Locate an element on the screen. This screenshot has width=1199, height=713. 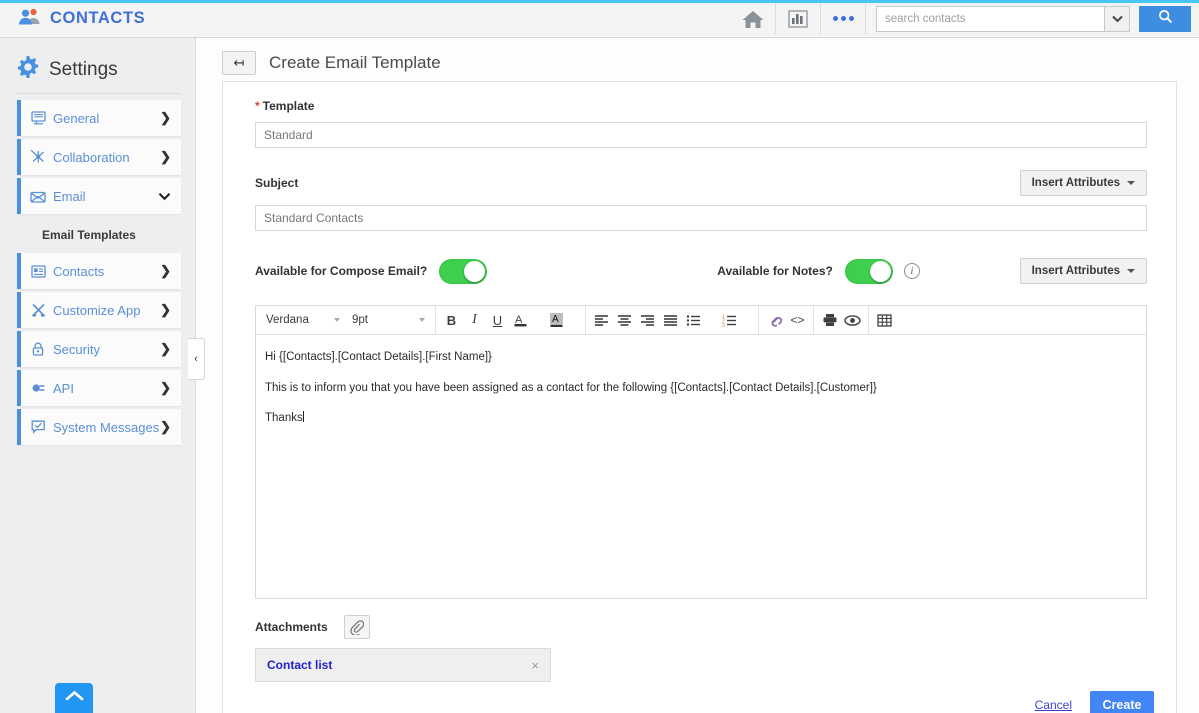
home-icon is located at coordinates (753, 19).